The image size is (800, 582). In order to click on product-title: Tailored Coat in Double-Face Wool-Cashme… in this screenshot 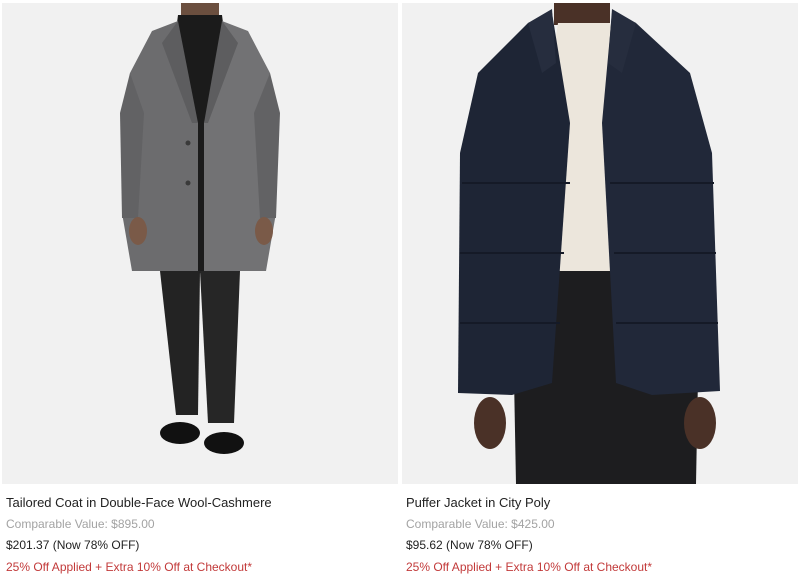, I will do `click(139, 502)`.